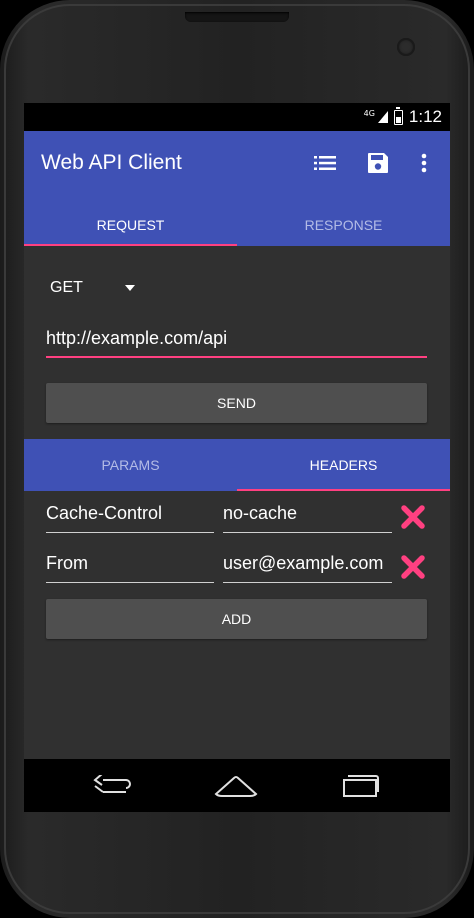  Describe the element at coordinates (237, 117) in the screenshot. I see `status-bar: 4G 1:12` at that location.